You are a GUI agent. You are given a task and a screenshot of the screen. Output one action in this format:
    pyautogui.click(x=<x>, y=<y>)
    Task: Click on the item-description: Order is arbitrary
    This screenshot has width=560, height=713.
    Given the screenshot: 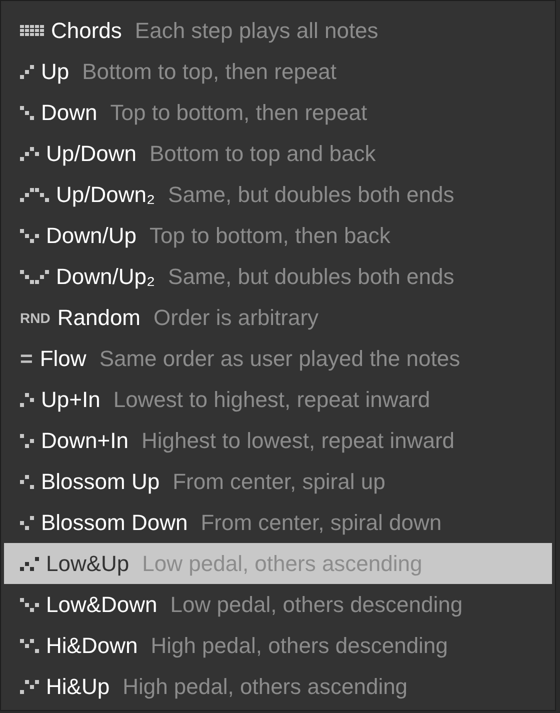 What is the action you would take?
    pyautogui.click(x=236, y=317)
    